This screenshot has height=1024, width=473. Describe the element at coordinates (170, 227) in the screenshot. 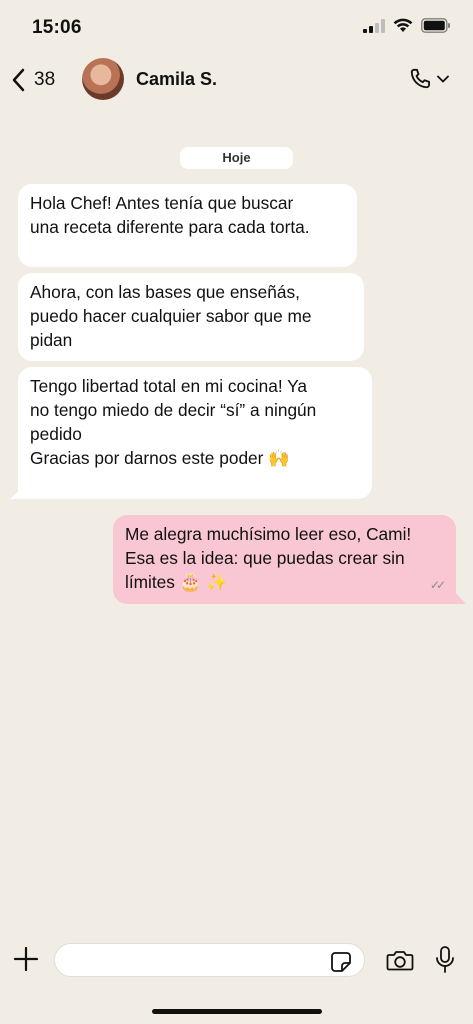

I see `message-line: una receta diferente para cada torta.` at that location.